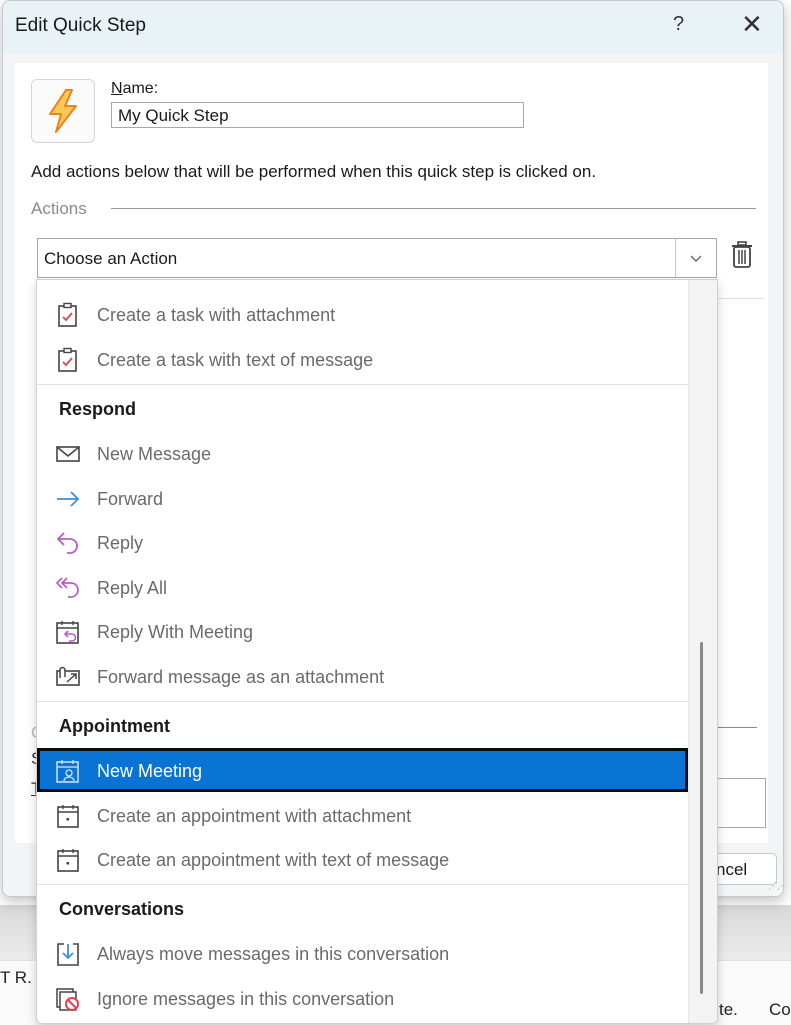  What do you see at coordinates (752, 24) in the screenshot?
I see `close-button: ✕` at bounding box center [752, 24].